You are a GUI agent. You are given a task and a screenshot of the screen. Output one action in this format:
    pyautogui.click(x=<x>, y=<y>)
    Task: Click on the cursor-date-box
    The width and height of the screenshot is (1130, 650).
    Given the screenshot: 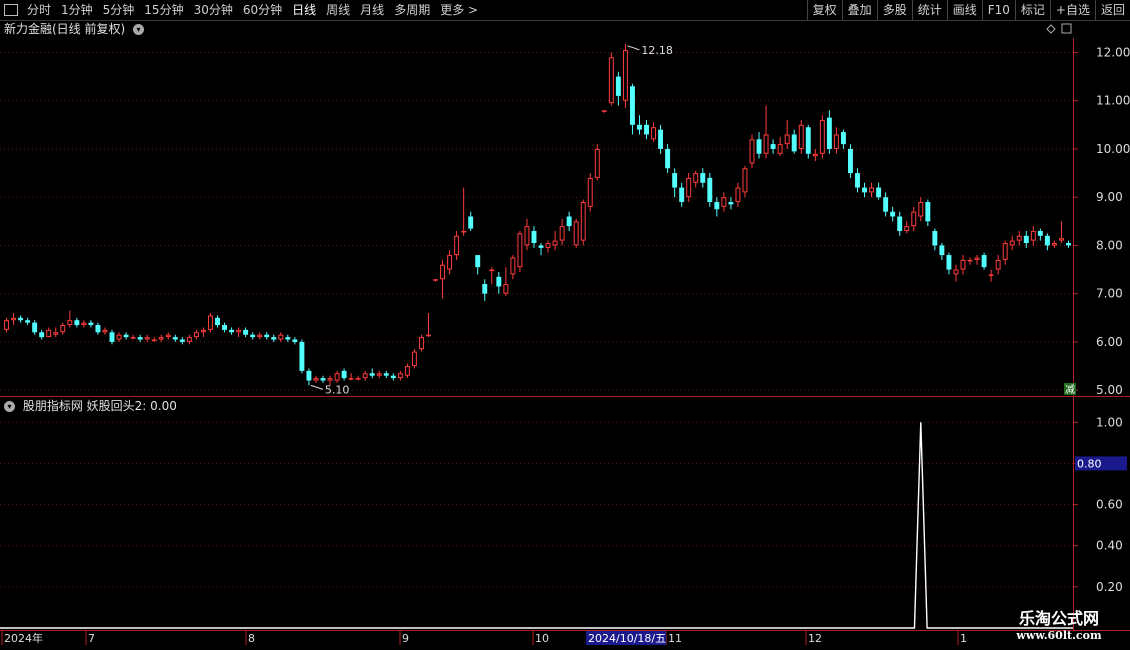 What is the action you would take?
    pyautogui.click(x=626, y=638)
    